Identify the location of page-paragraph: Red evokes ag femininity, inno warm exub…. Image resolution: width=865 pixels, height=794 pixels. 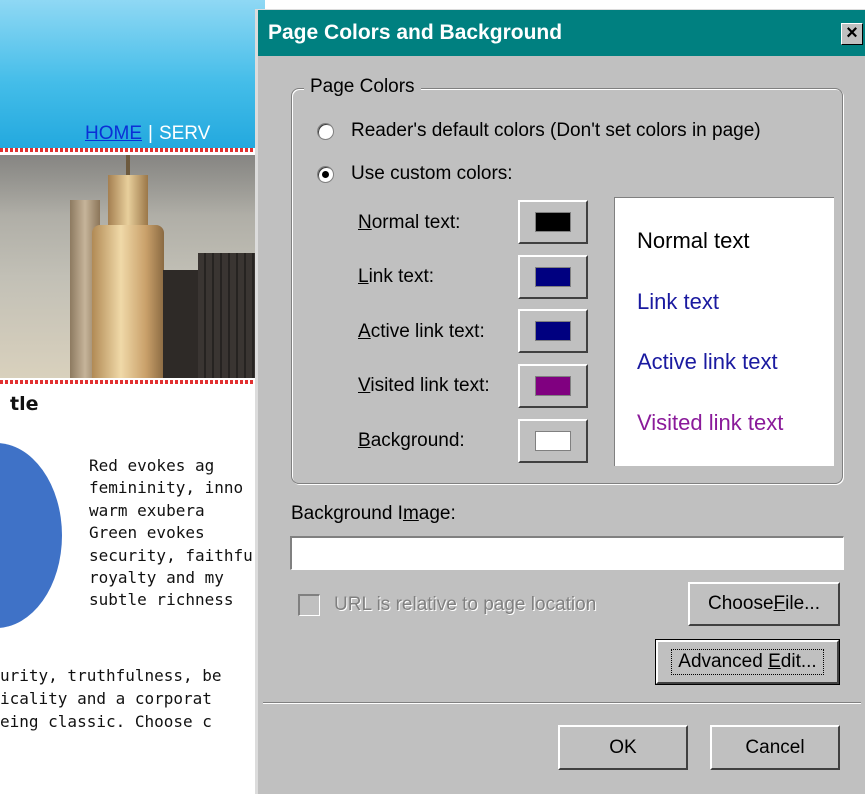
(171, 533).